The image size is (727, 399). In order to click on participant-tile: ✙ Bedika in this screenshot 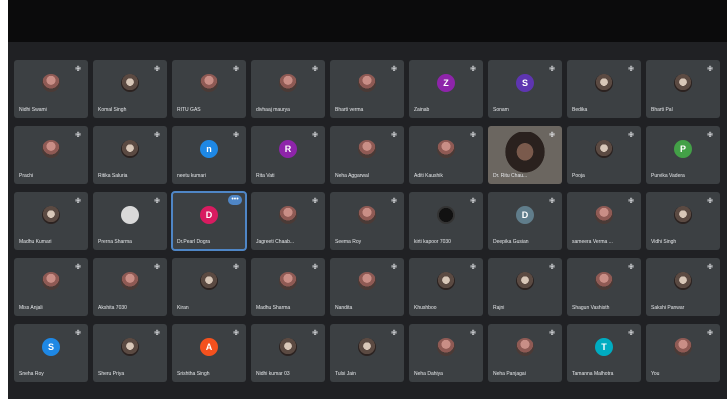, I will do `click(604, 89)`.